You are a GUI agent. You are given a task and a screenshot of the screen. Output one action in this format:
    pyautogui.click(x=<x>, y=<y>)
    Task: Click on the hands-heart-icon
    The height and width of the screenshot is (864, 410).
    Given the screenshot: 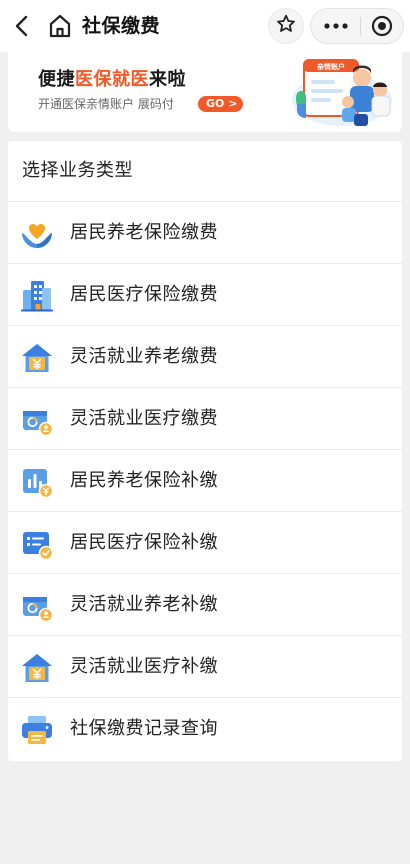 What is the action you would take?
    pyautogui.click(x=37, y=234)
    